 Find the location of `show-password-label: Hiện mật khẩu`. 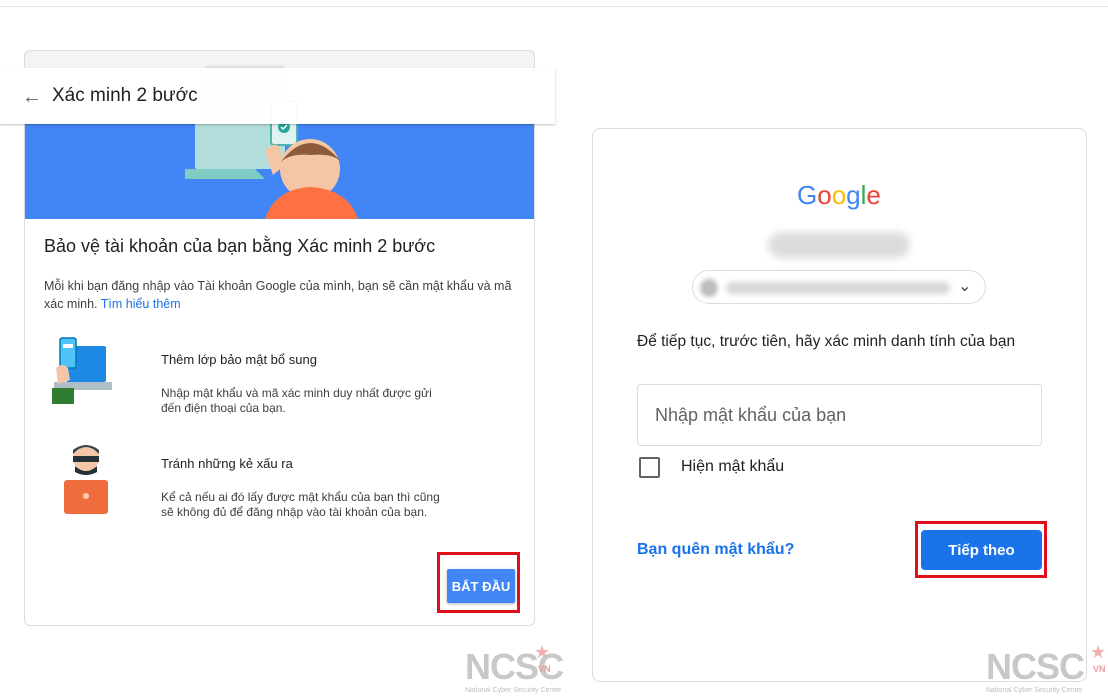

show-password-label: Hiện mật khẩu is located at coordinates (732, 467).